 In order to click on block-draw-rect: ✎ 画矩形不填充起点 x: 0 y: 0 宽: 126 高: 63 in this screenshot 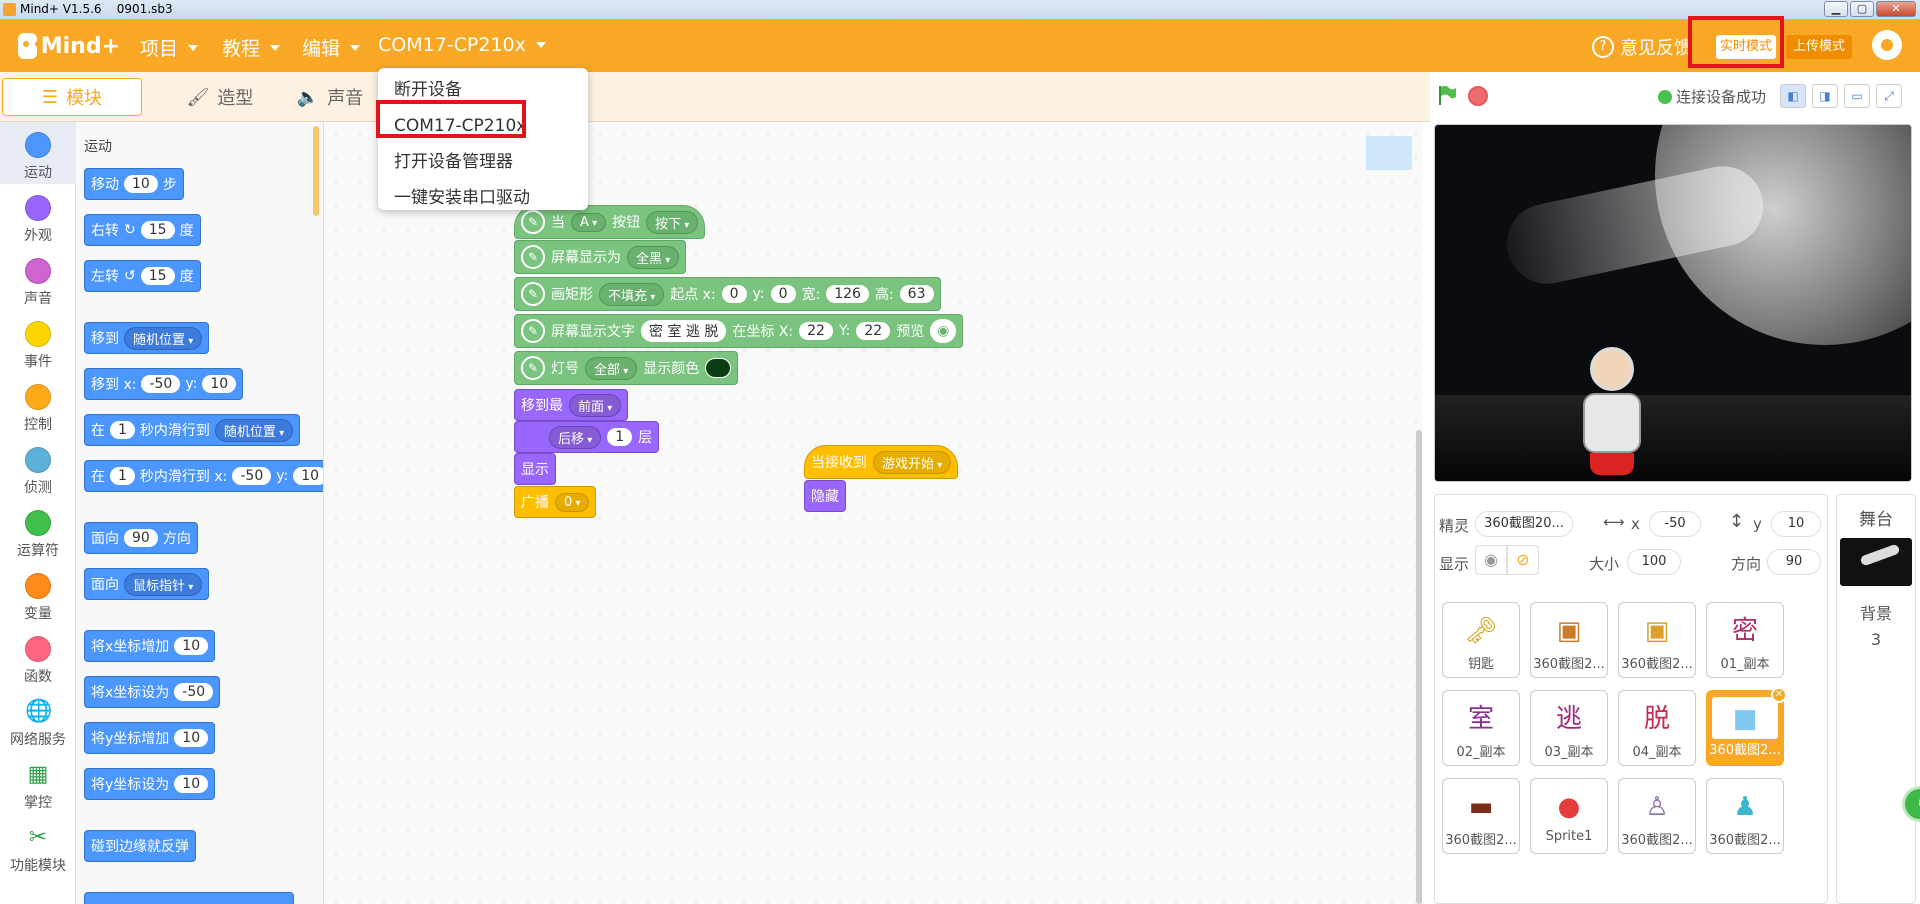, I will do `click(727, 294)`.